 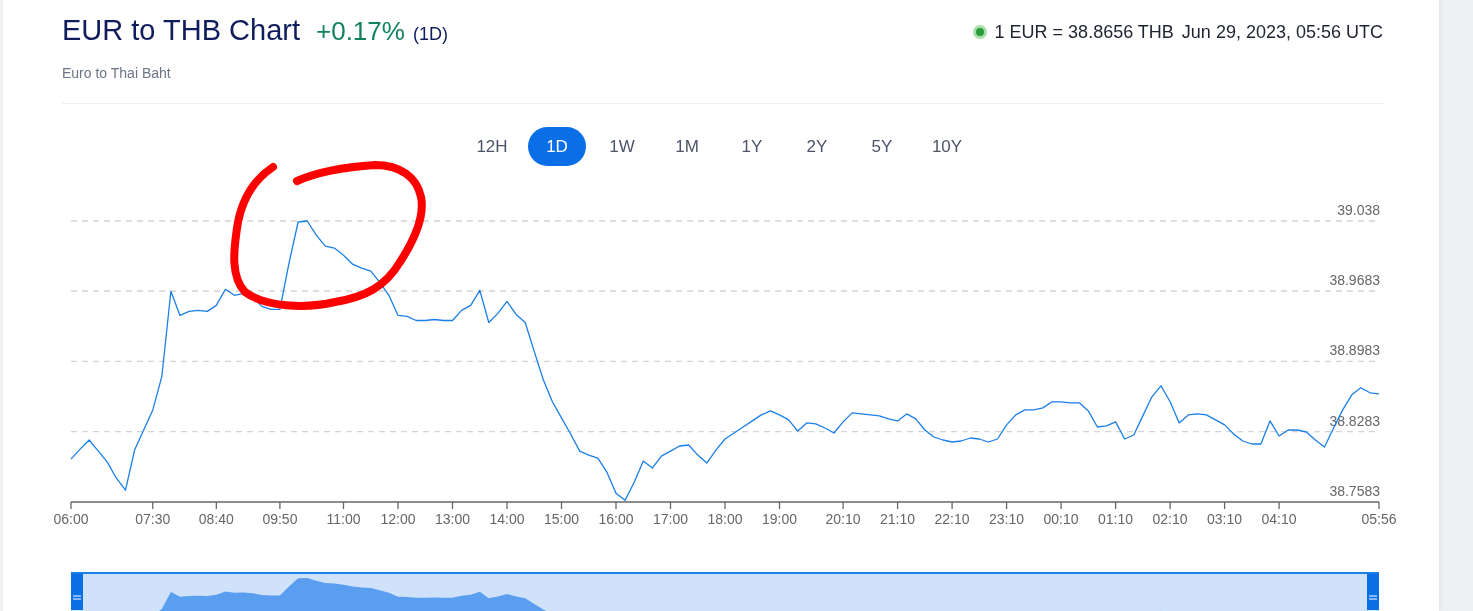 What do you see at coordinates (1282, 32) in the screenshot?
I see `rate-timestamp: Jun 29, 2023, 05:56 UTC` at bounding box center [1282, 32].